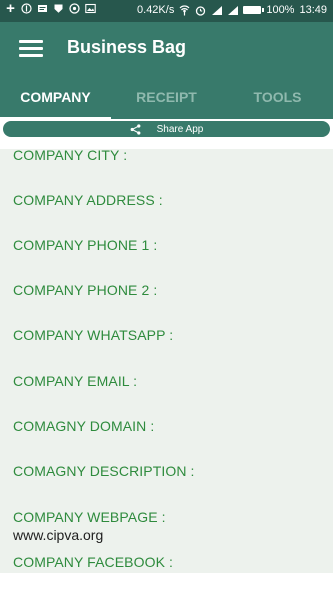 The image size is (333, 592). Describe the element at coordinates (180, 129) in the screenshot. I see `share-app-label: Share App` at that location.